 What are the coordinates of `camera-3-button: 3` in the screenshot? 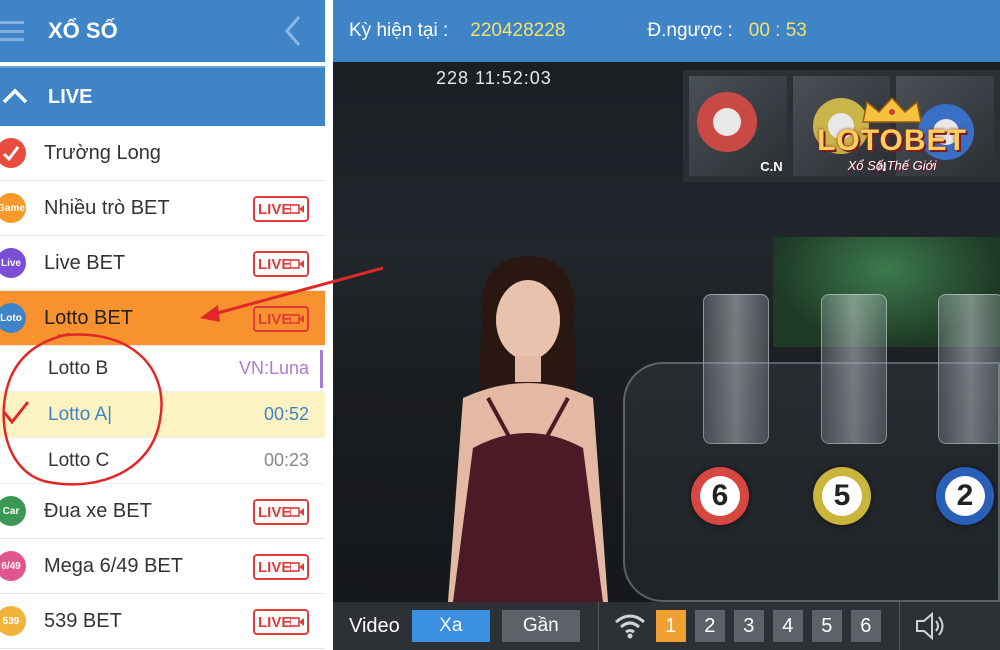 It's located at (748, 626).